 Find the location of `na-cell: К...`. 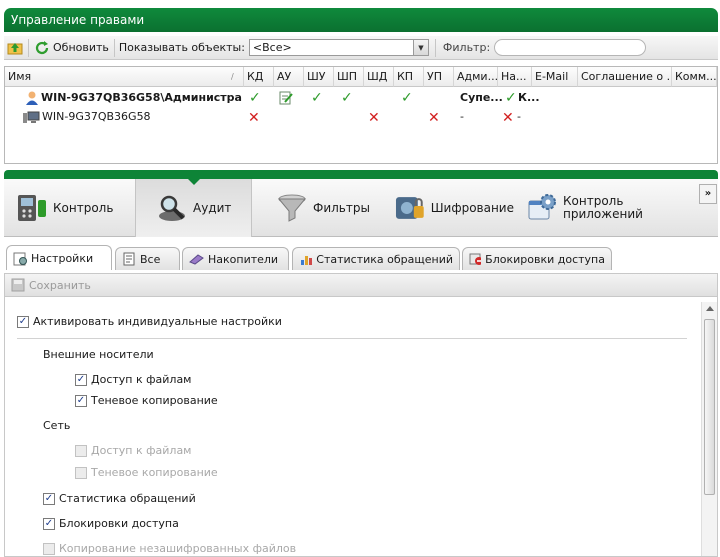

na-cell: К... is located at coordinates (529, 97).